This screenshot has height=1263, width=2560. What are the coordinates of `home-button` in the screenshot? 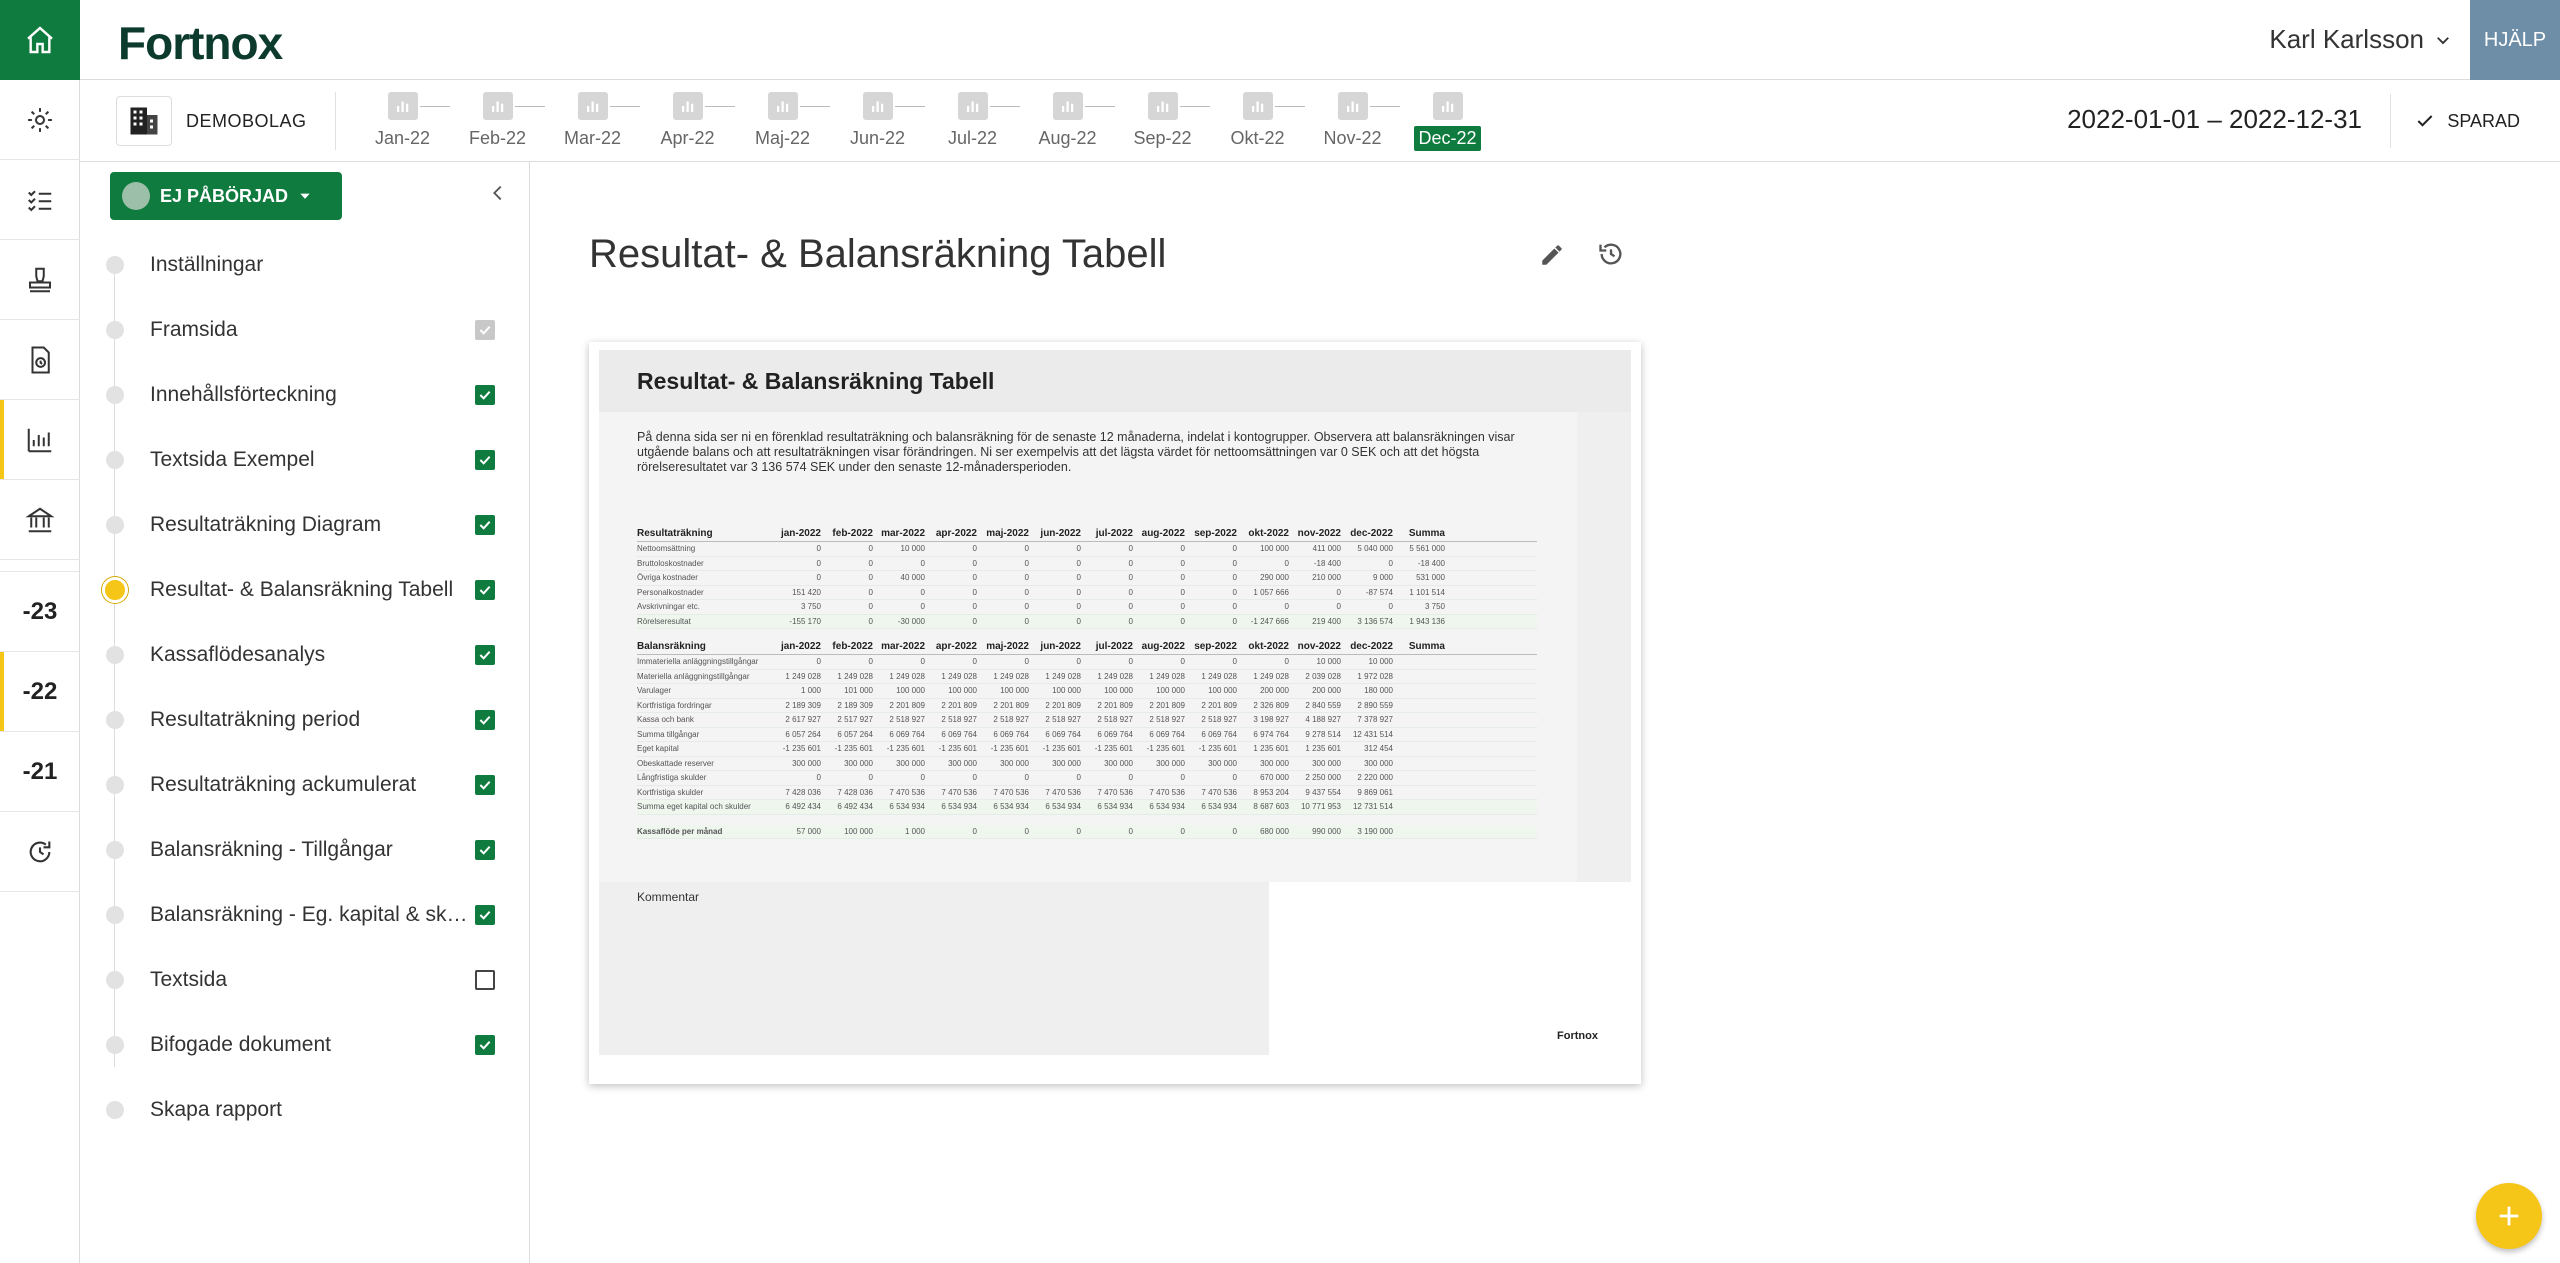 It's located at (40, 40).